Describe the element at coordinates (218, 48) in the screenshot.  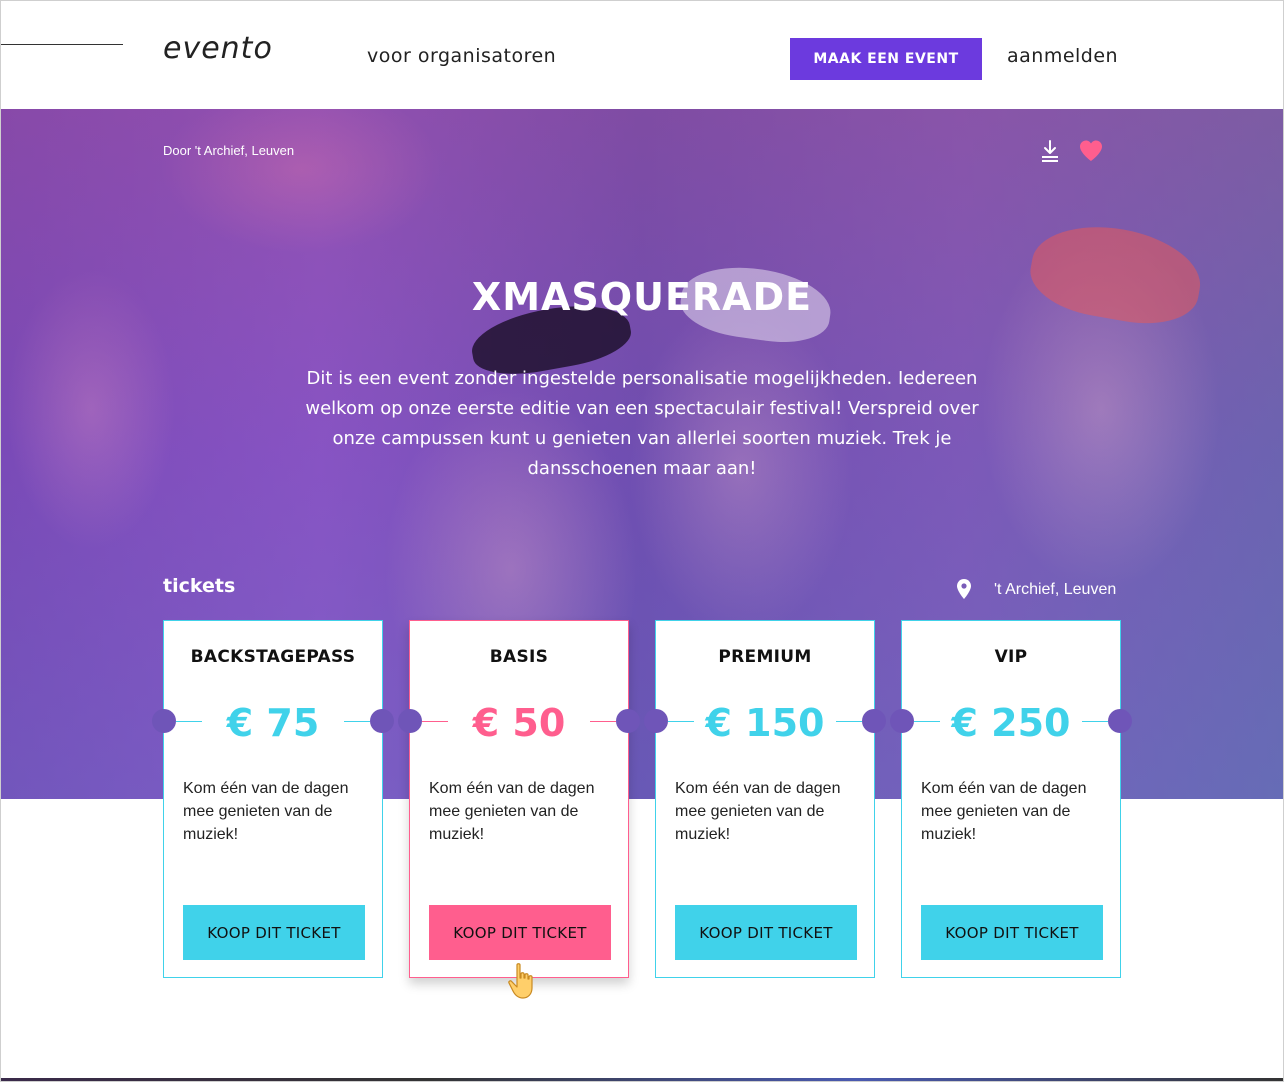
I see `site-logo: evento` at that location.